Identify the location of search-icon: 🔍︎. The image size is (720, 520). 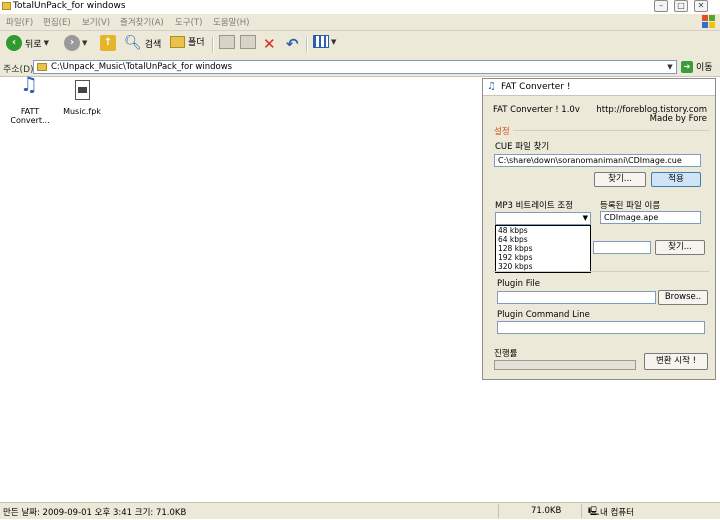
(133, 43).